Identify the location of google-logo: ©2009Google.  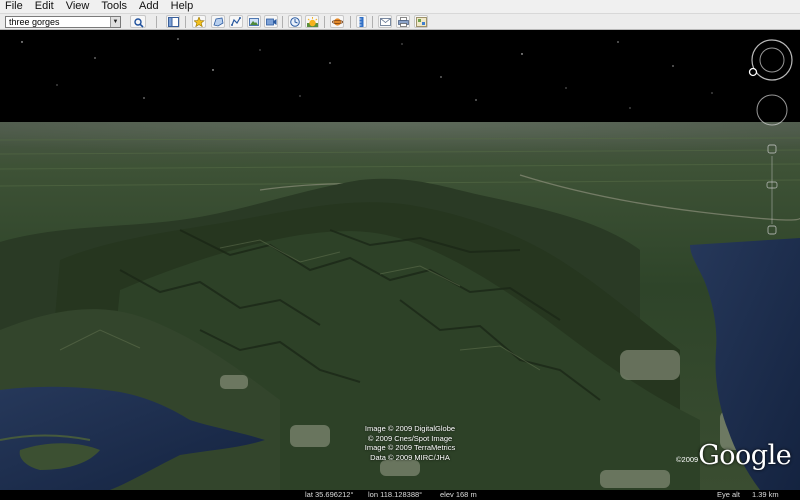
(734, 455).